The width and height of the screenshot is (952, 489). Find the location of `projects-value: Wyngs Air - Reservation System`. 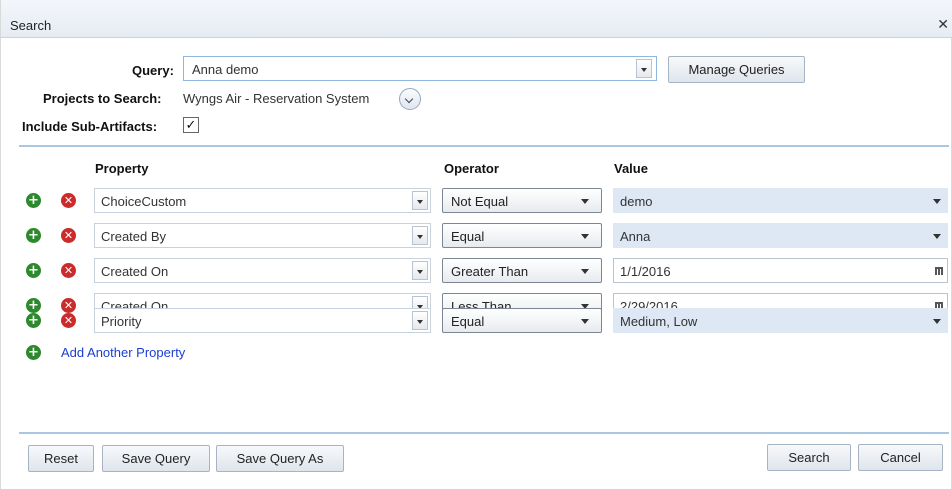

projects-value: Wyngs Air - Reservation System is located at coordinates (276, 98).